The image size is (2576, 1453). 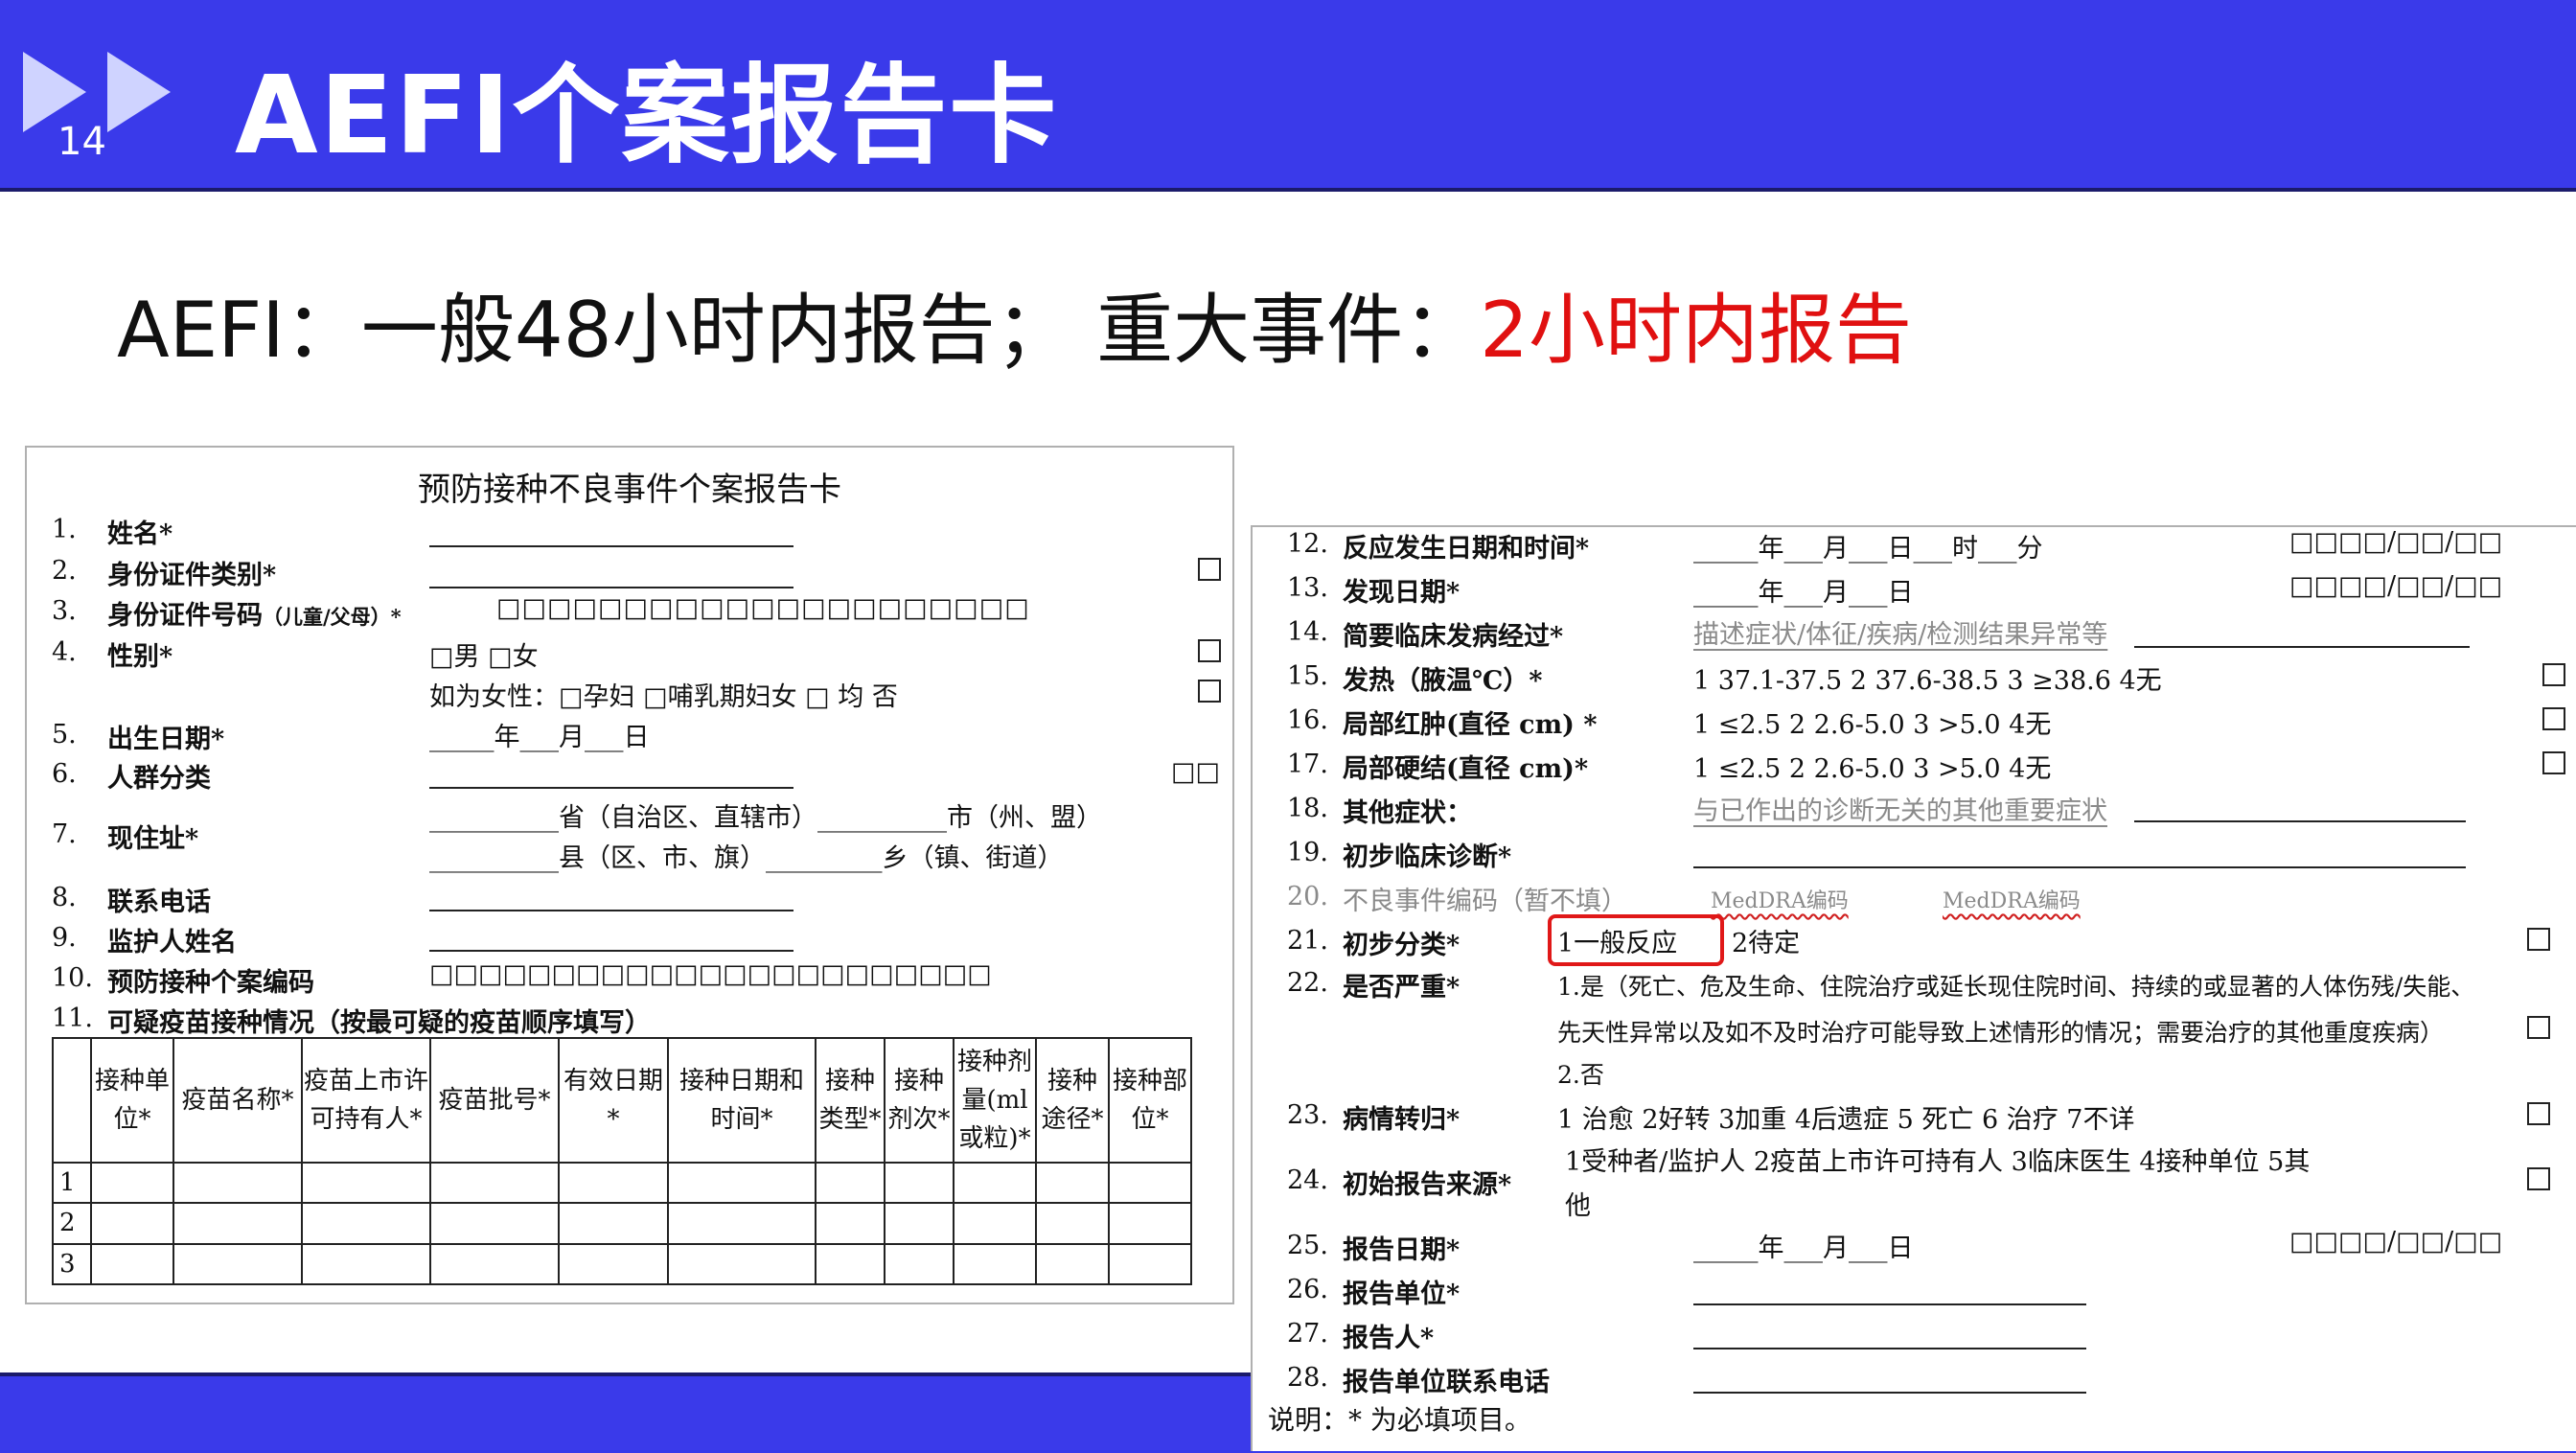 What do you see at coordinates (1072, 1100) in the screenshot?
I see `col-header: 接种途径*` at bounding box center [1072, 1100].